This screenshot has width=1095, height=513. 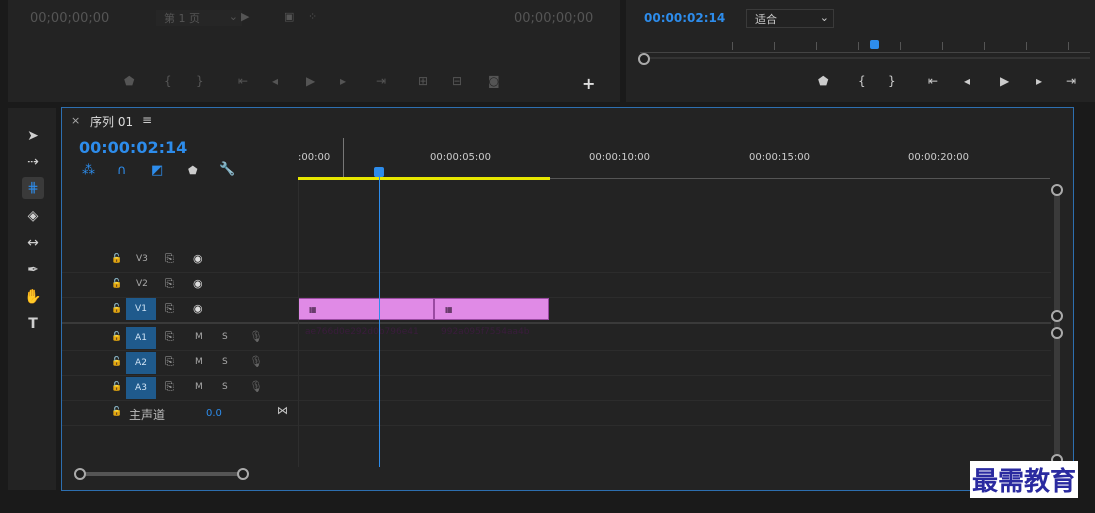 I want to click on program-timecode: 00:00:02:14, so click(x=684, y=18).